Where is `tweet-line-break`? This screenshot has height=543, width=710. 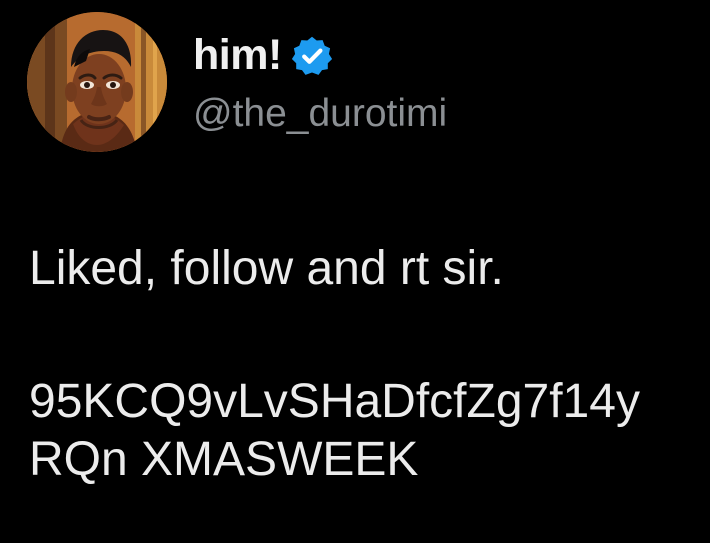
tweet-line-break is located at coordinates (369, 335).